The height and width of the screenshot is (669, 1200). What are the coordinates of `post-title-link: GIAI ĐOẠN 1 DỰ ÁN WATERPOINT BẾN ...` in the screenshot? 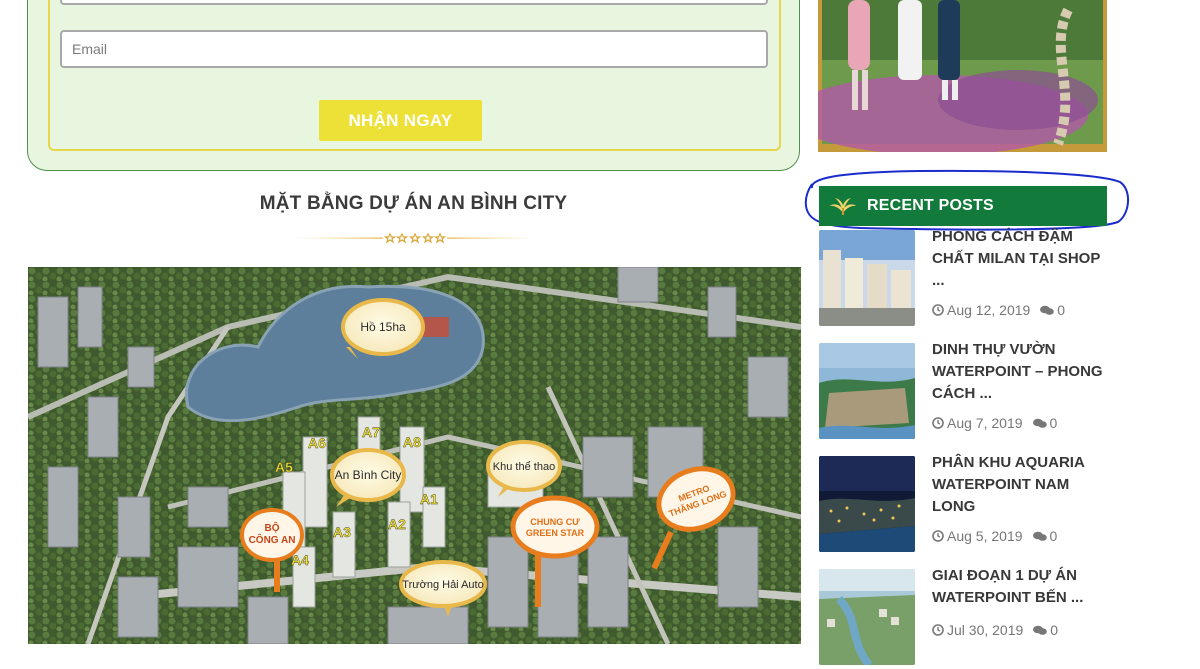 It's located at (1019, 587).